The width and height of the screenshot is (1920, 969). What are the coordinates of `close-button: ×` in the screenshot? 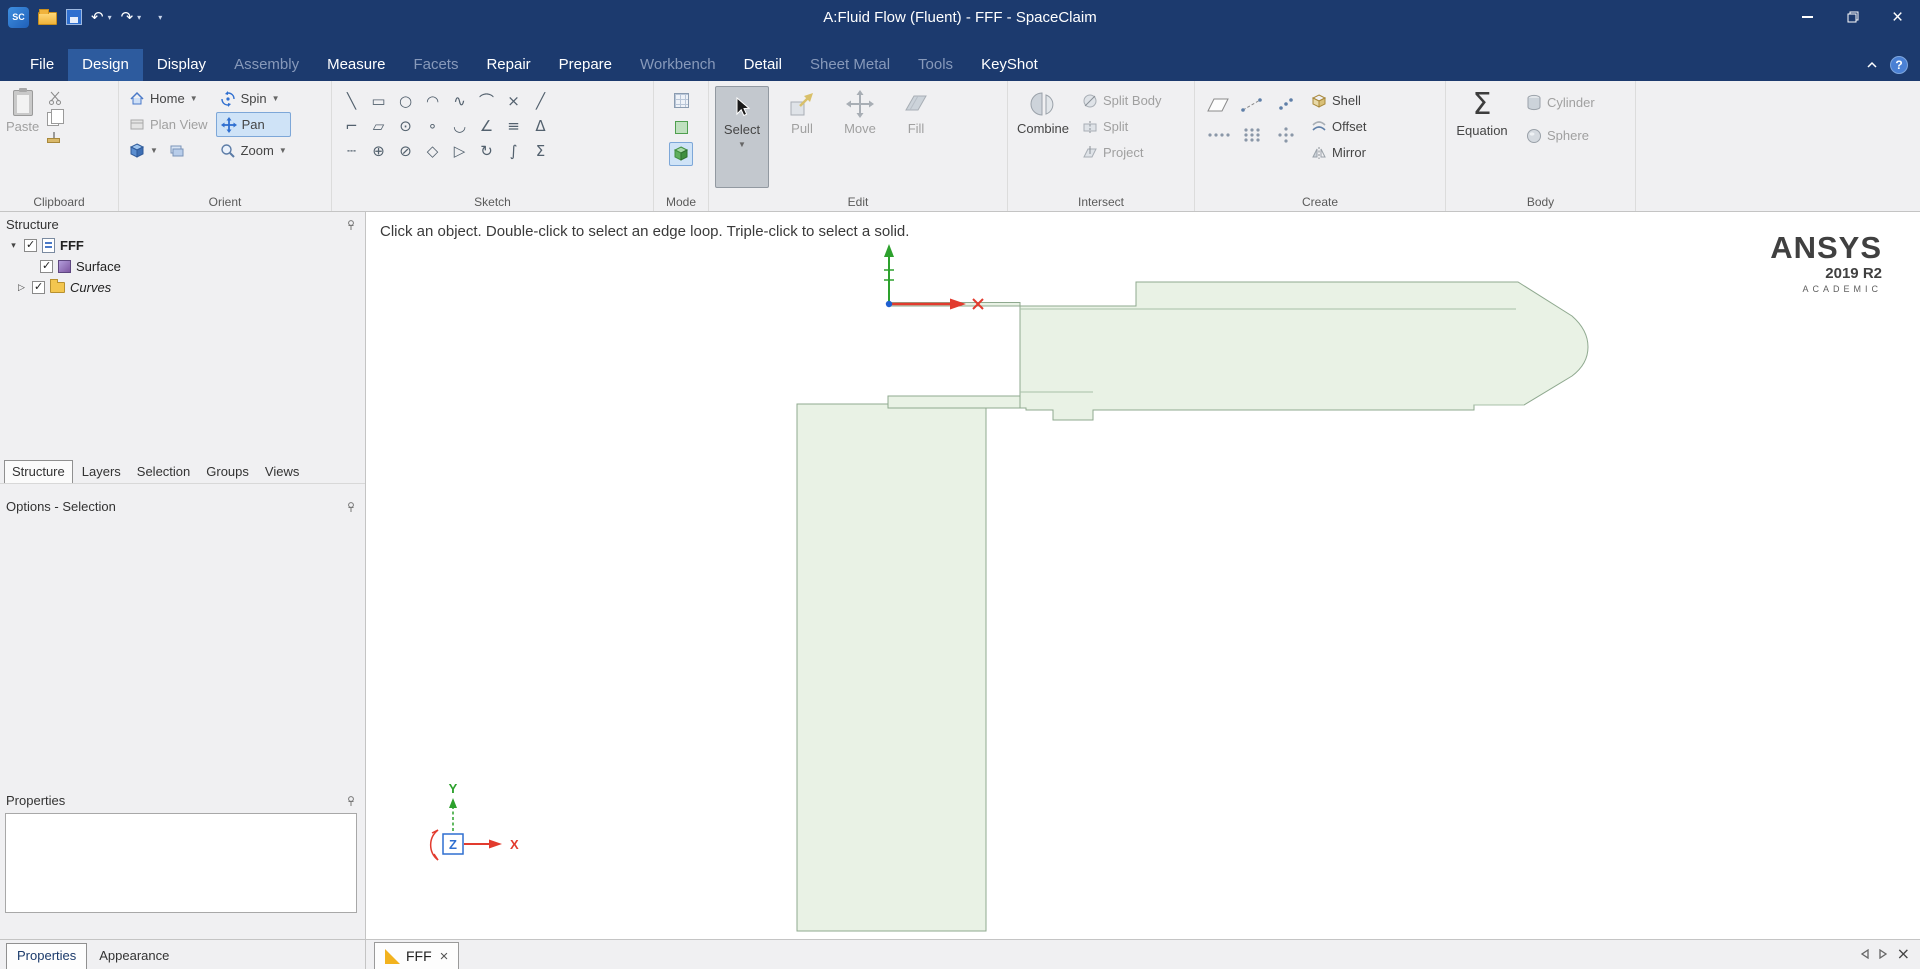 It's located at (1897, 17).